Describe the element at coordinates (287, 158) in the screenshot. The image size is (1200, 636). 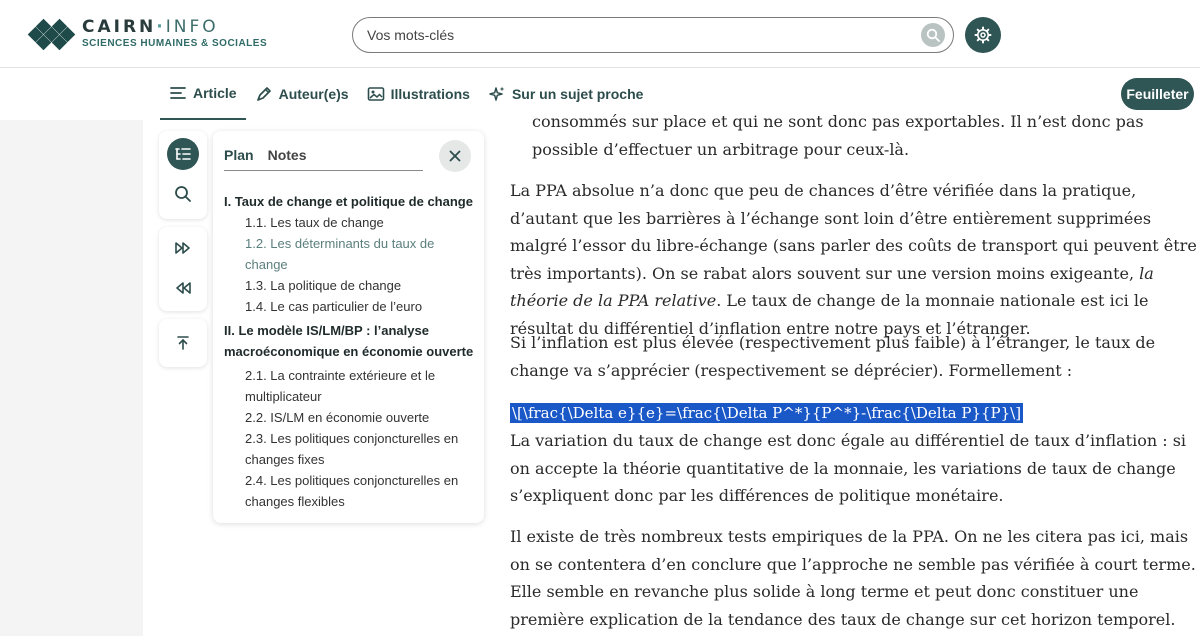
I see `tab-notes: Notes` at that location.